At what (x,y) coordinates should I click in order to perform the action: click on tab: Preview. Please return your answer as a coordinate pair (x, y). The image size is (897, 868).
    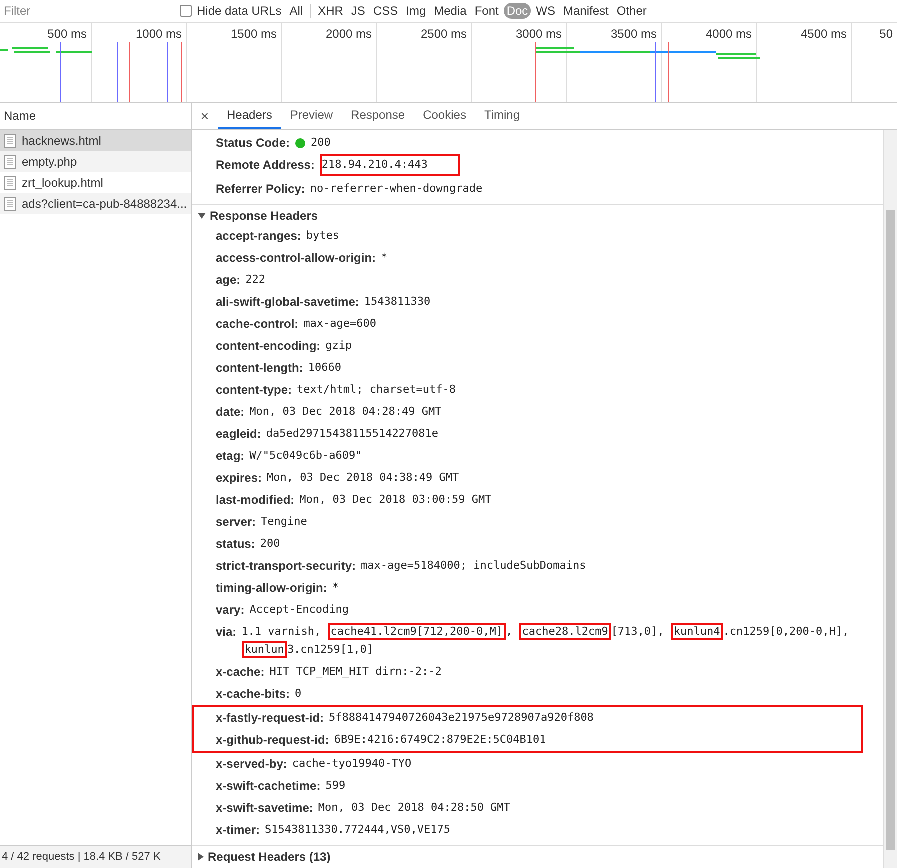
    Looking at the image, I should click on (311, 116).